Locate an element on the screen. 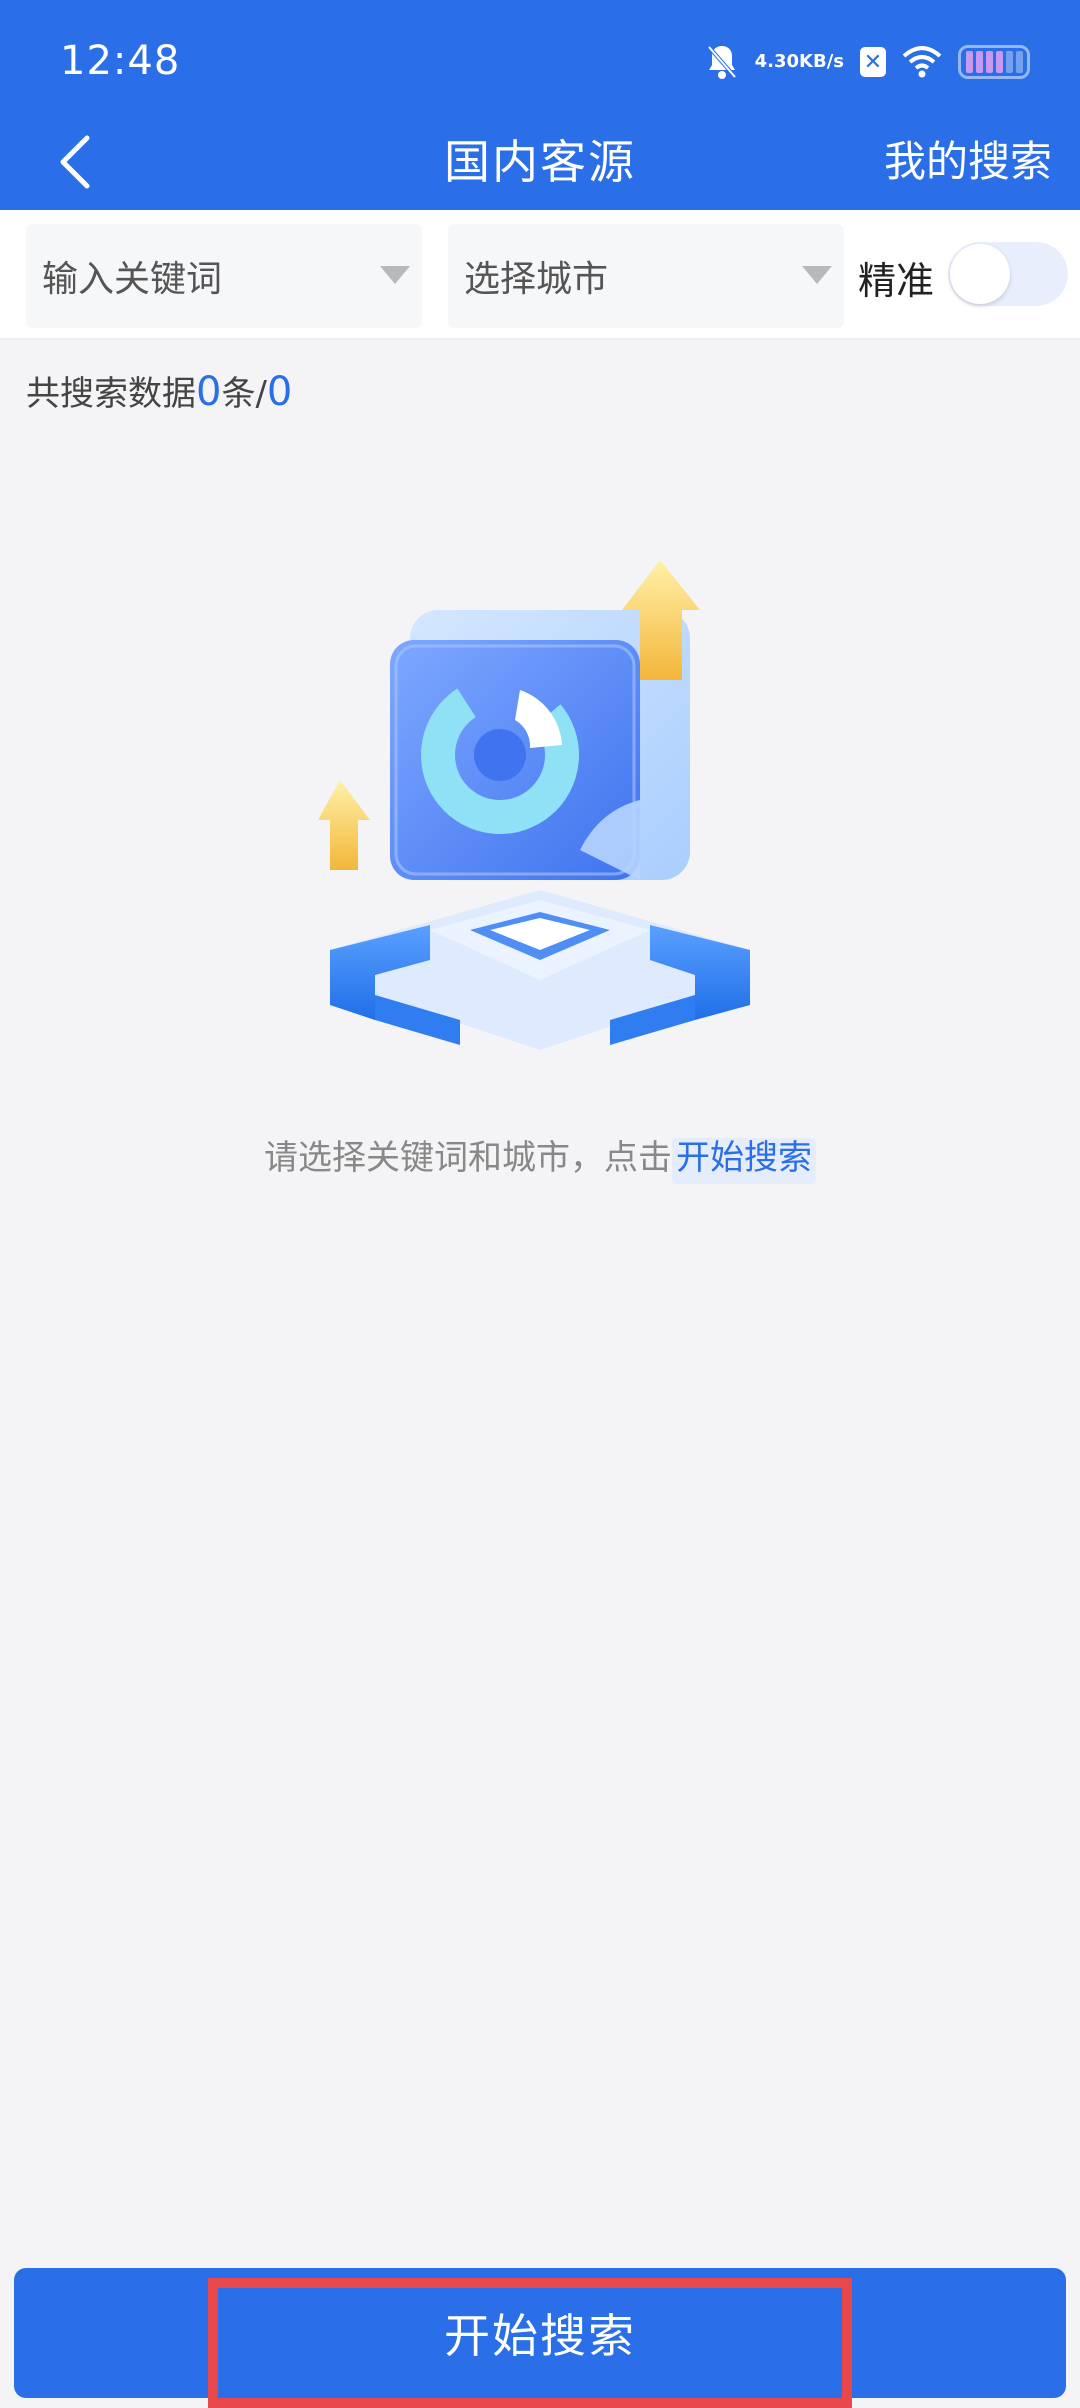 This screenshot has height=2408, width=1080. summary-count: 0 is located at coordinates (209, 392).